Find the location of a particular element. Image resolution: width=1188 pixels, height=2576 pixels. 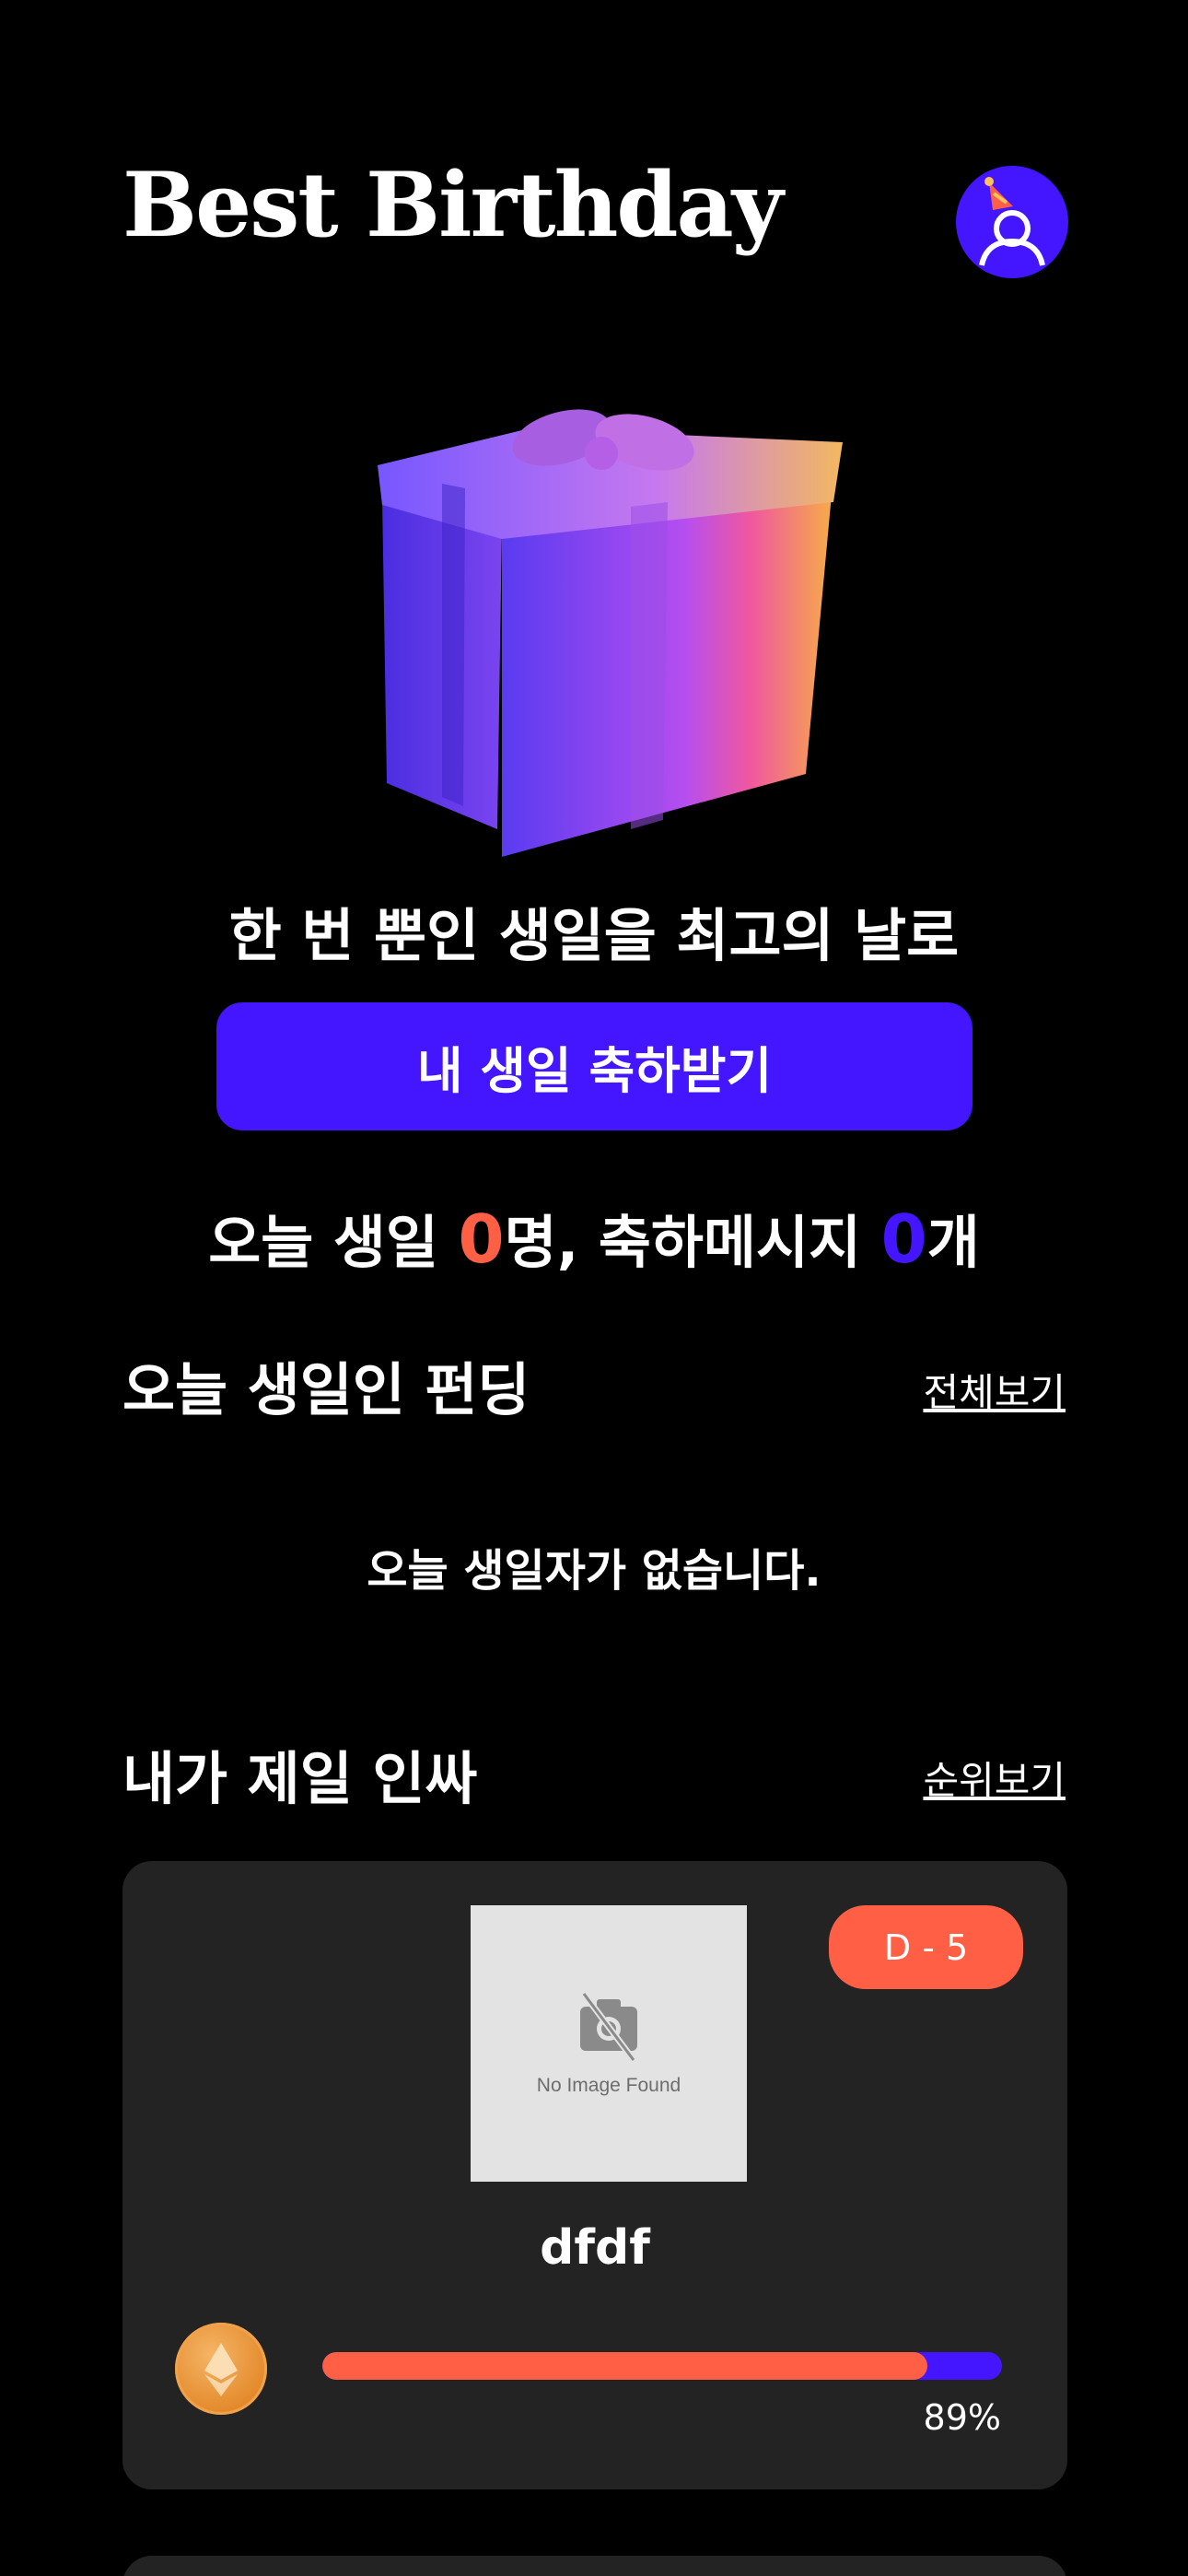

today-stats: 오늘 생일 0명, 축하메시지 0개 is located at coordinates (594, 1237).